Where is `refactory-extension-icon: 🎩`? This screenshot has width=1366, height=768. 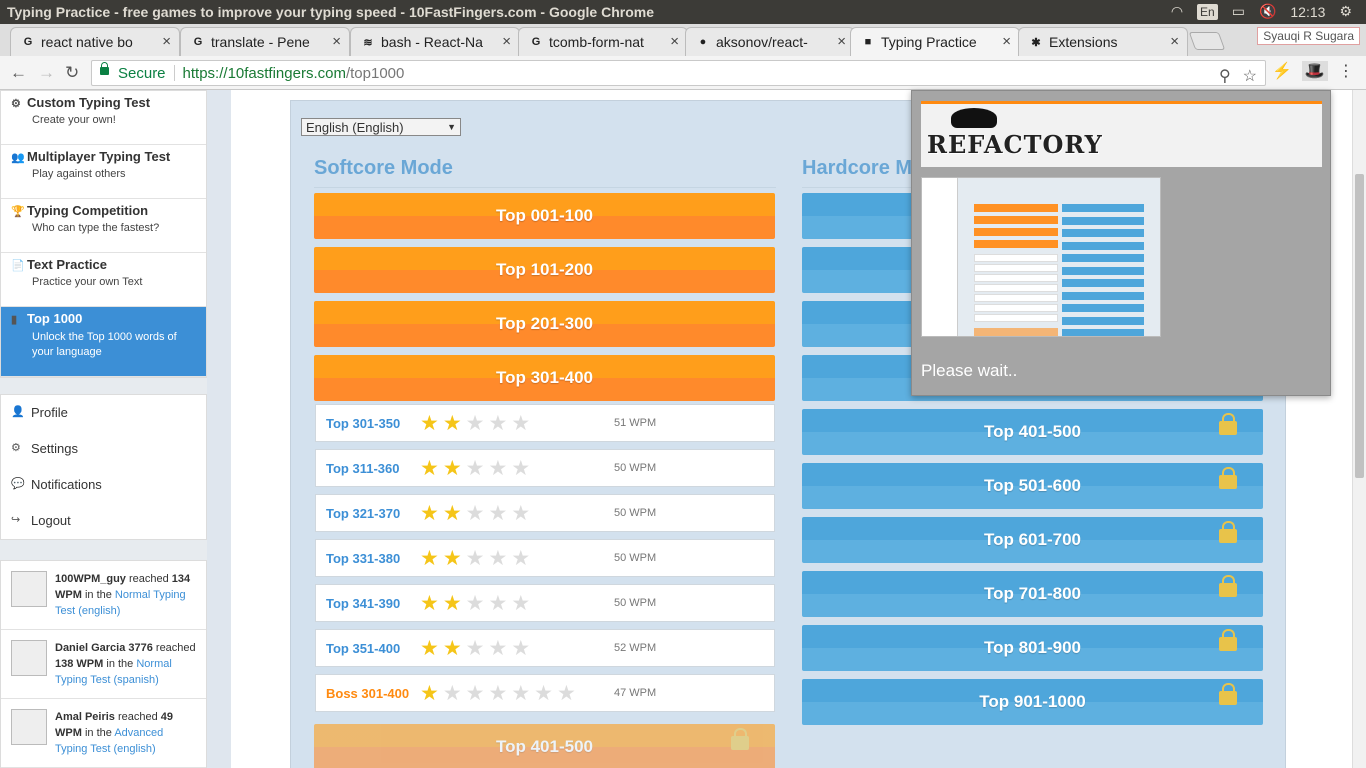 refactory-extension-icon: 🎩 is located at coordinates (1314, 71).